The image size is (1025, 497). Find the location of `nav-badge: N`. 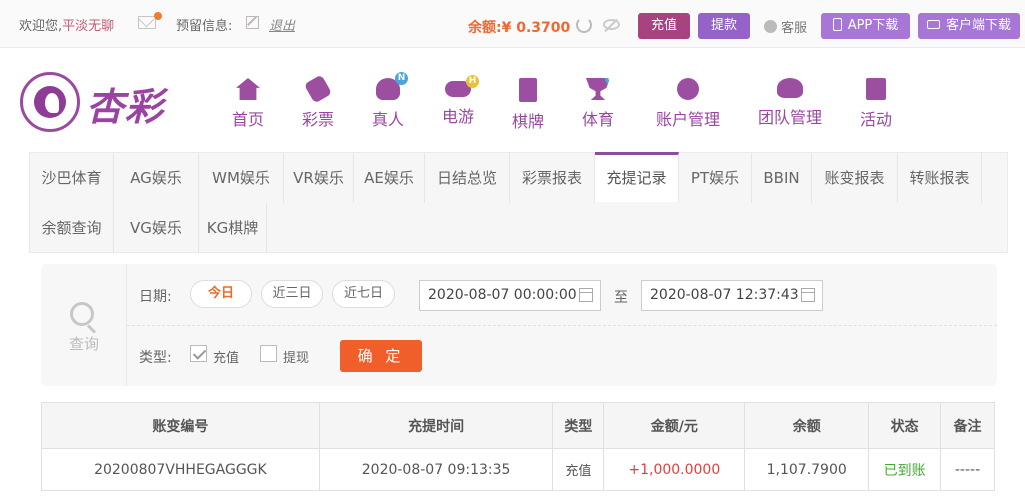

nav-badge: N is located at coordinates (401, 78).